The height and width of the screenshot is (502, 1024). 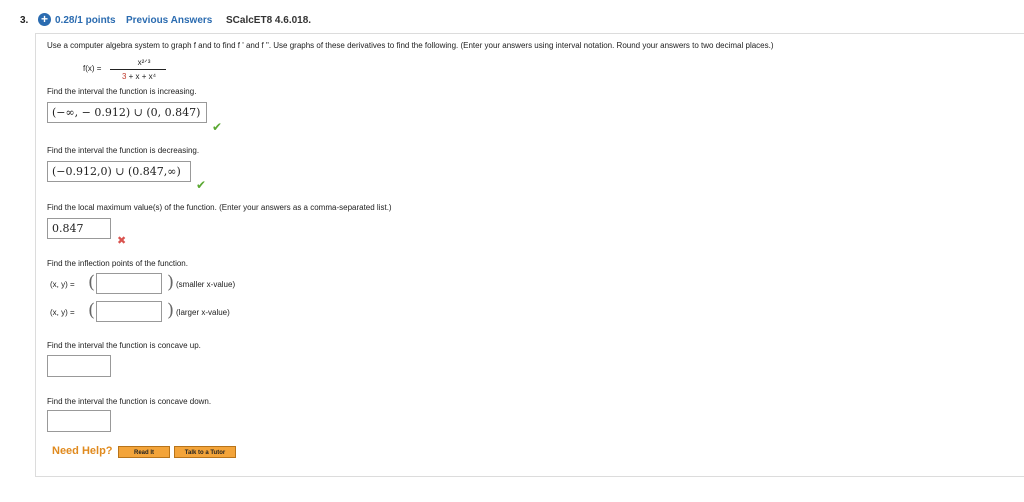 I want to click on inflection-point-1-input, so click(x=129, y=283).